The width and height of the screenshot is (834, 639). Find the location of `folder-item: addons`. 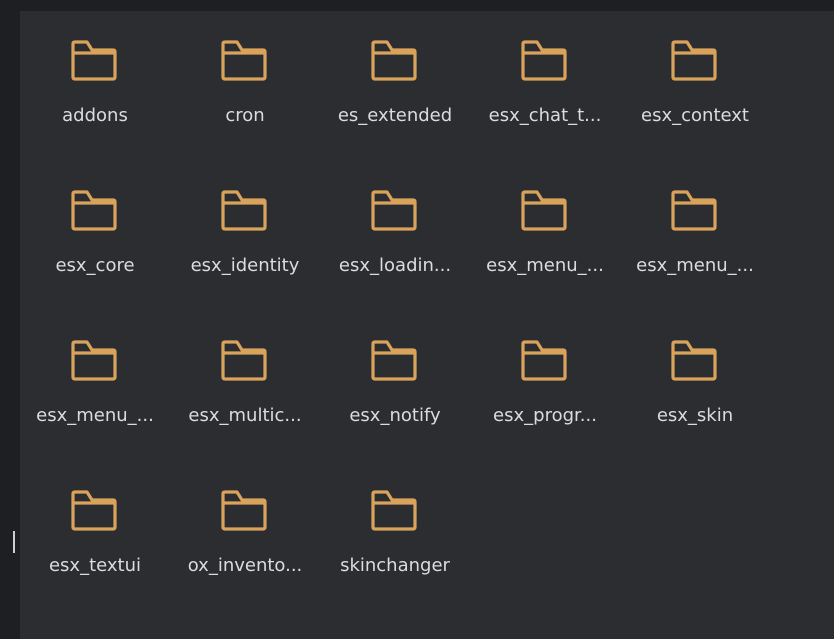

folder-item: addons is located at coordinates (95, 86).